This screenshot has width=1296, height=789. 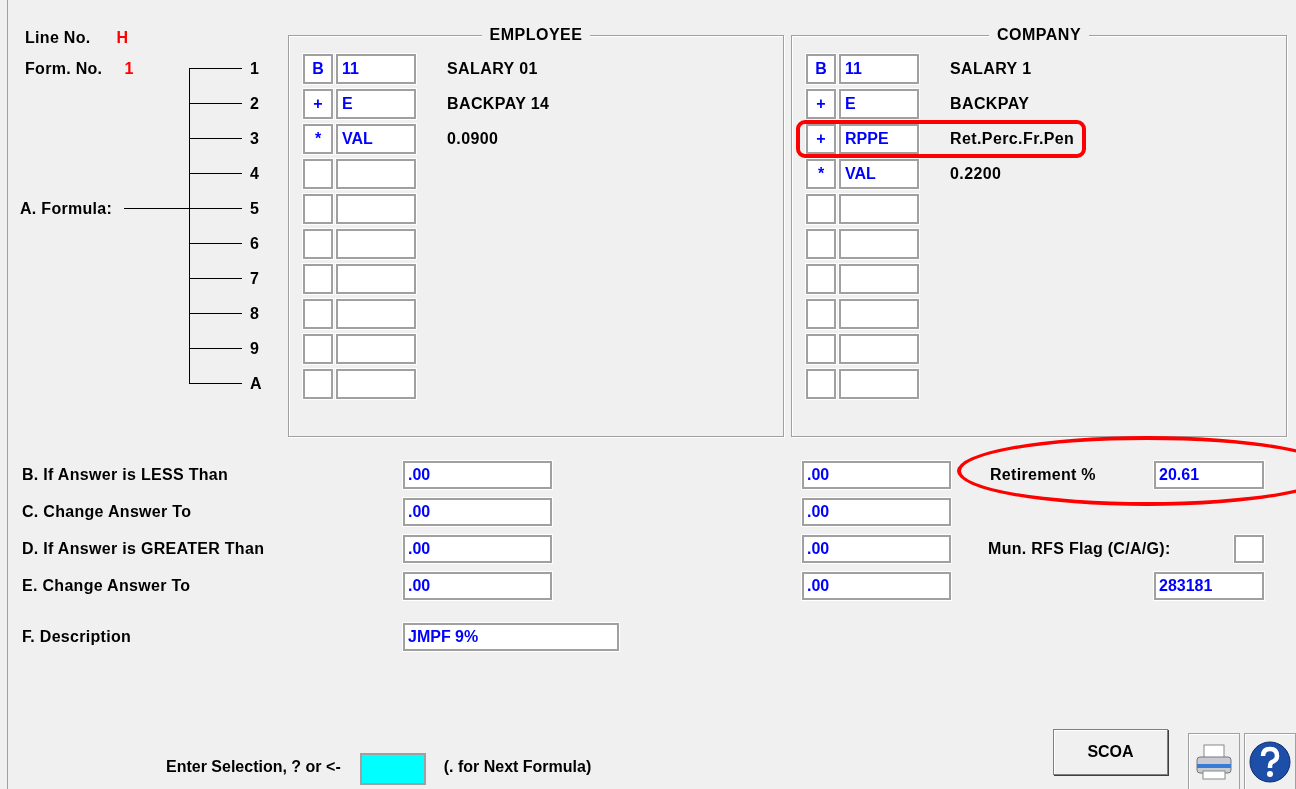 I want to click on help-button, so click(x=1270, y=761).